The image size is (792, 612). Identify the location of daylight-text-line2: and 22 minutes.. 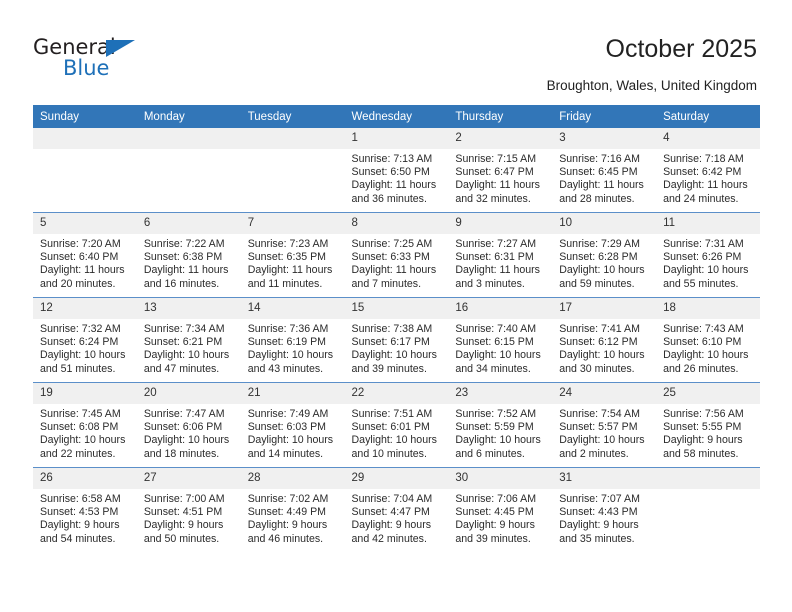
(78, 453).